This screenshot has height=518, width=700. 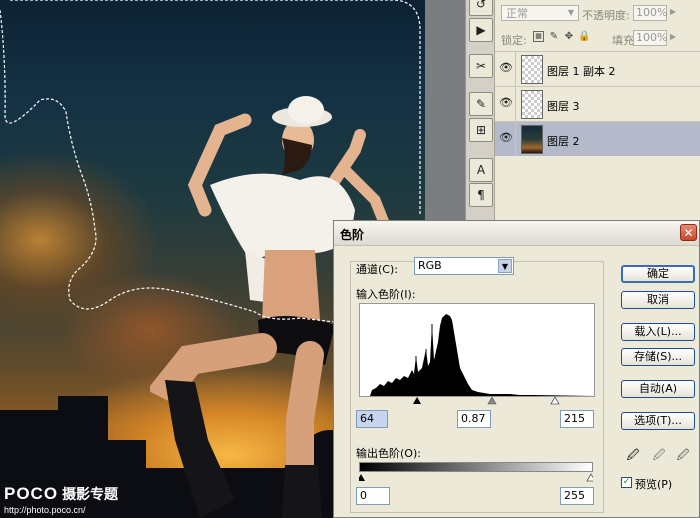 What do you see at coordinates (90, 494) in the screenshot?
I see `watermark-subtitle: 摄影专题` at bounding box center [90, 494].